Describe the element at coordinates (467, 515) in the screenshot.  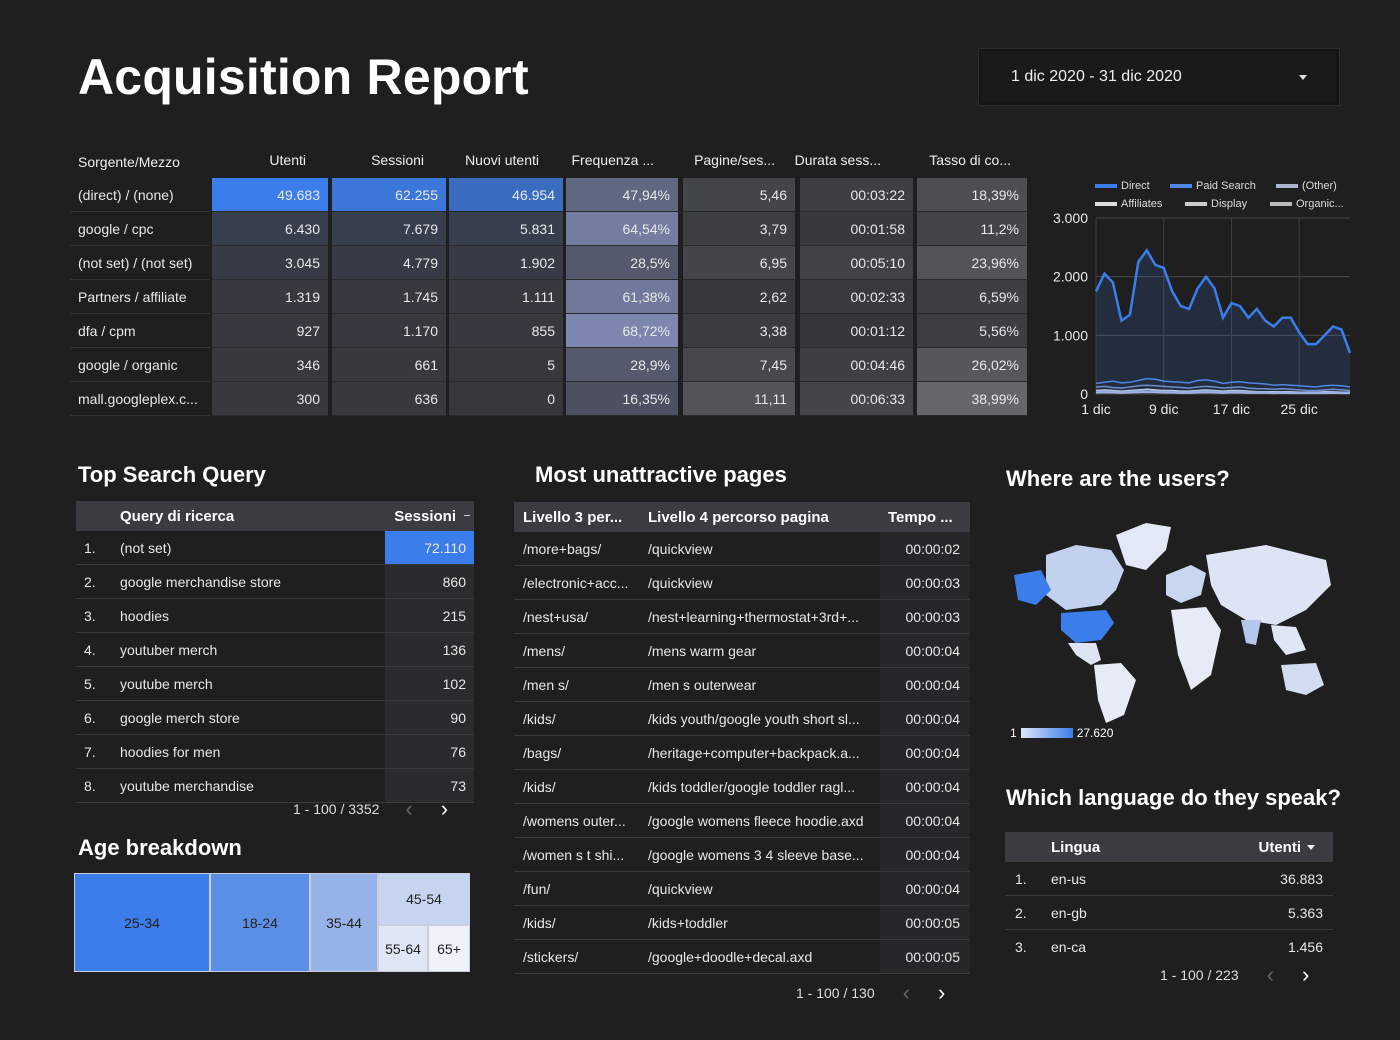
I see `sort-icon` at that location.